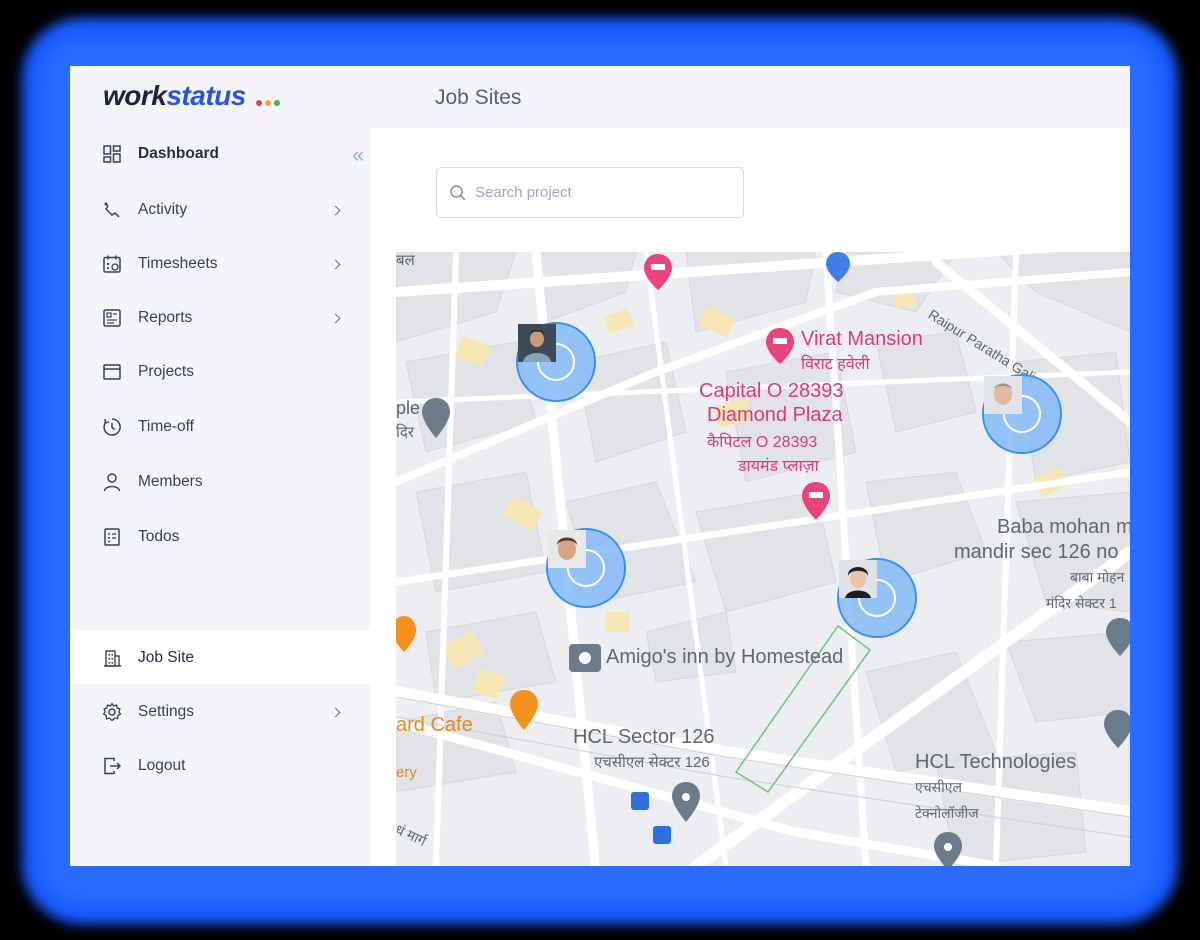 This screenshot has height=940, width=1200. I want to click on search-icon, so click(458, 193).